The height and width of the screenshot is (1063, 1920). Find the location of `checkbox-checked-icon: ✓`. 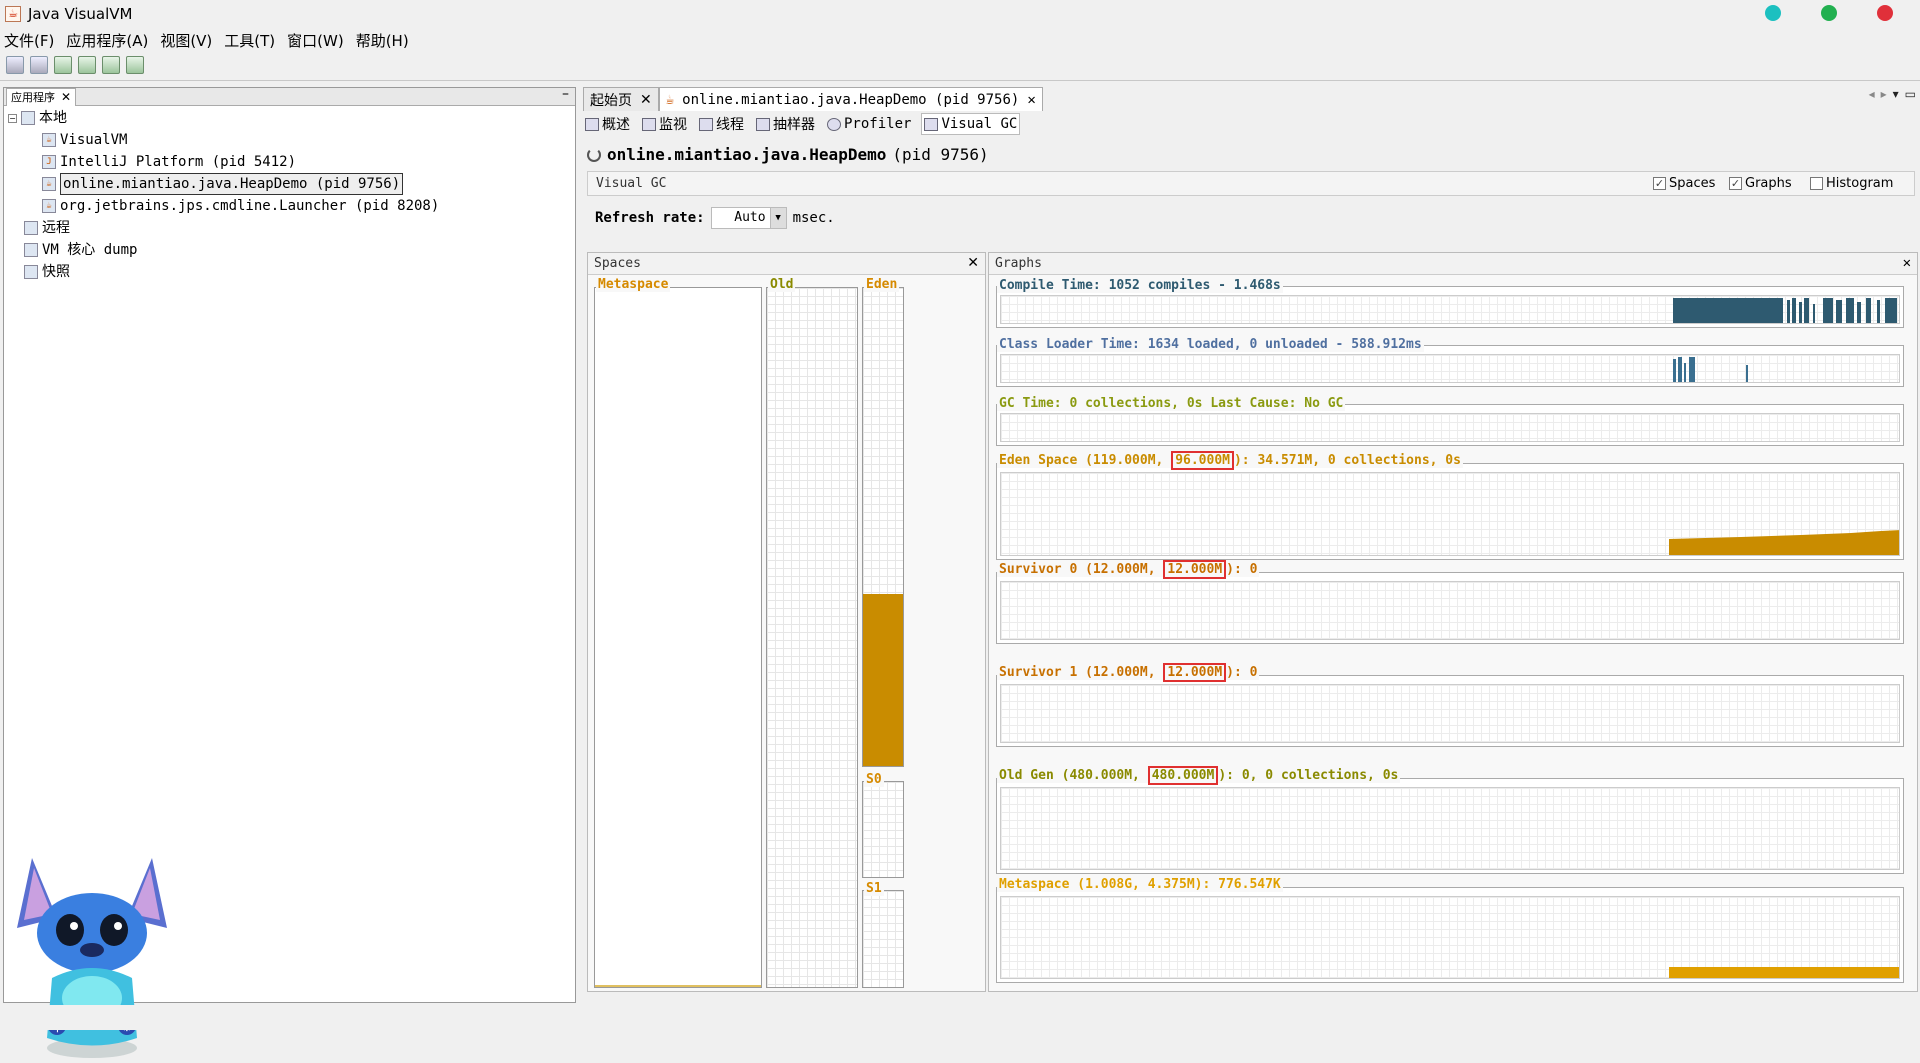

checkbox-checked-icon: ✓ is located at coordinates (1735, 183).